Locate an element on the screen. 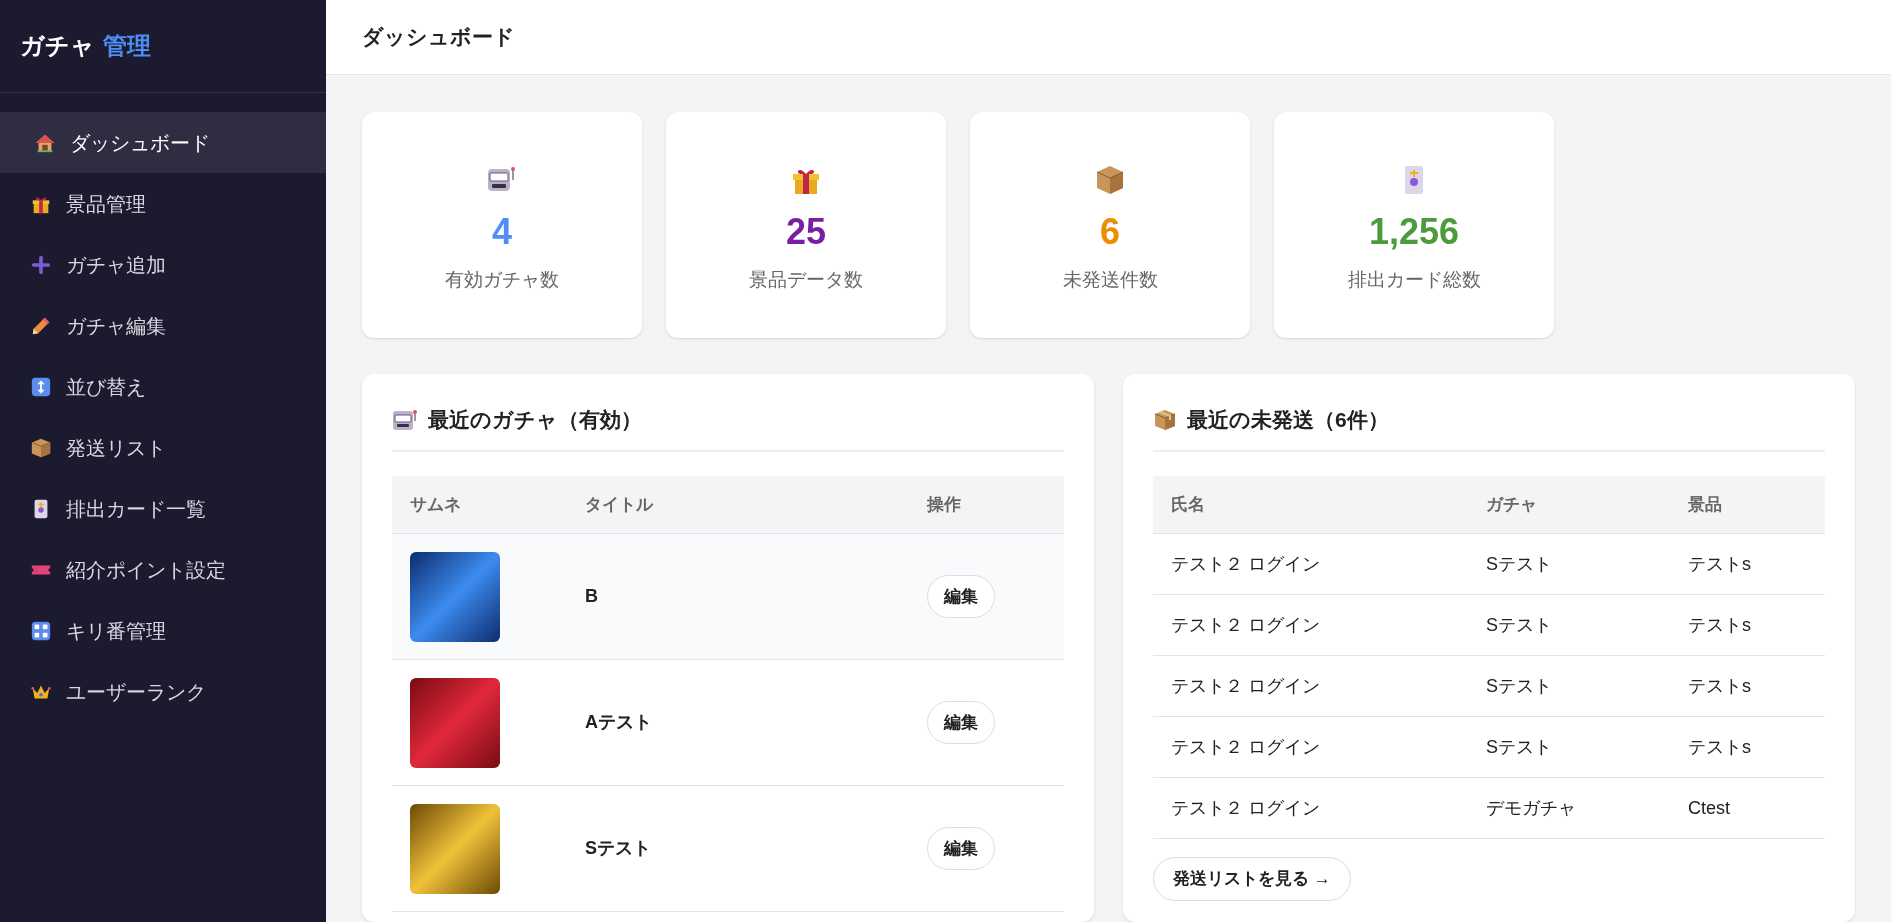 Image resolution: width=1891 pixels, height=922 pixels. logo-text: 管理 is located at coordinates (127, 46).